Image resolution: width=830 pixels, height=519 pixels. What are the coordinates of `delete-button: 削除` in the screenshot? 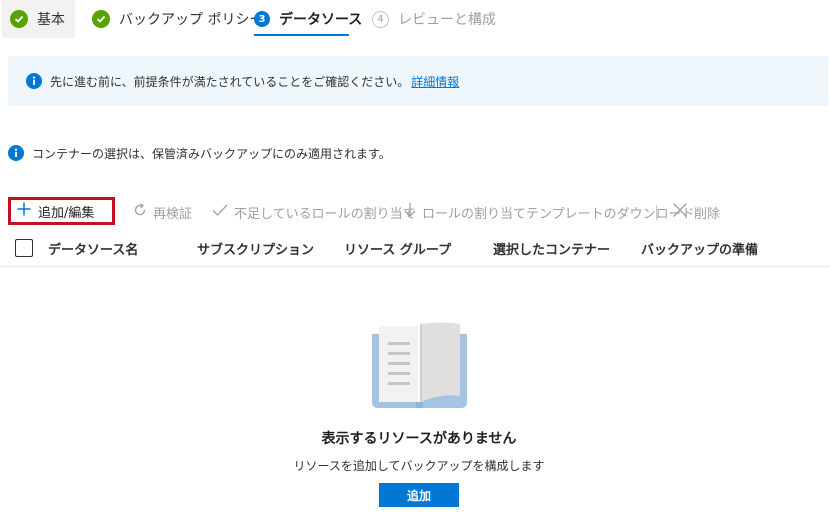 It's located at (696, 212).